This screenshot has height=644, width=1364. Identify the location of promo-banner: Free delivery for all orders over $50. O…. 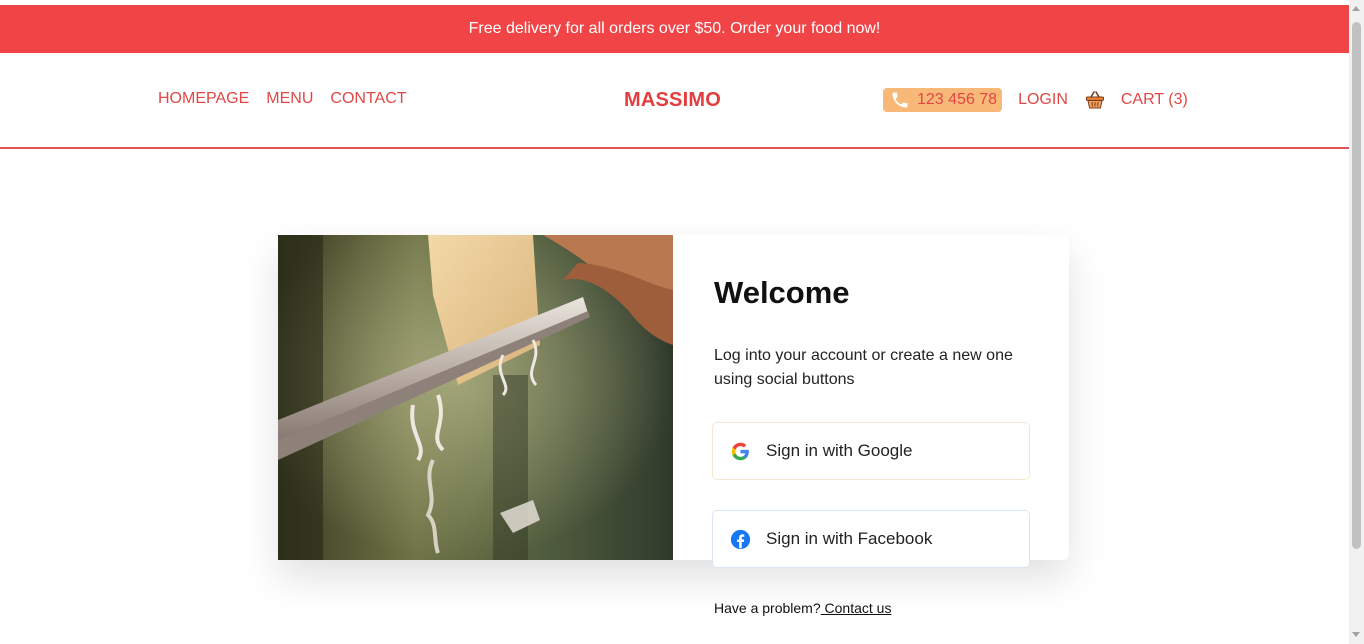
(674, 29).